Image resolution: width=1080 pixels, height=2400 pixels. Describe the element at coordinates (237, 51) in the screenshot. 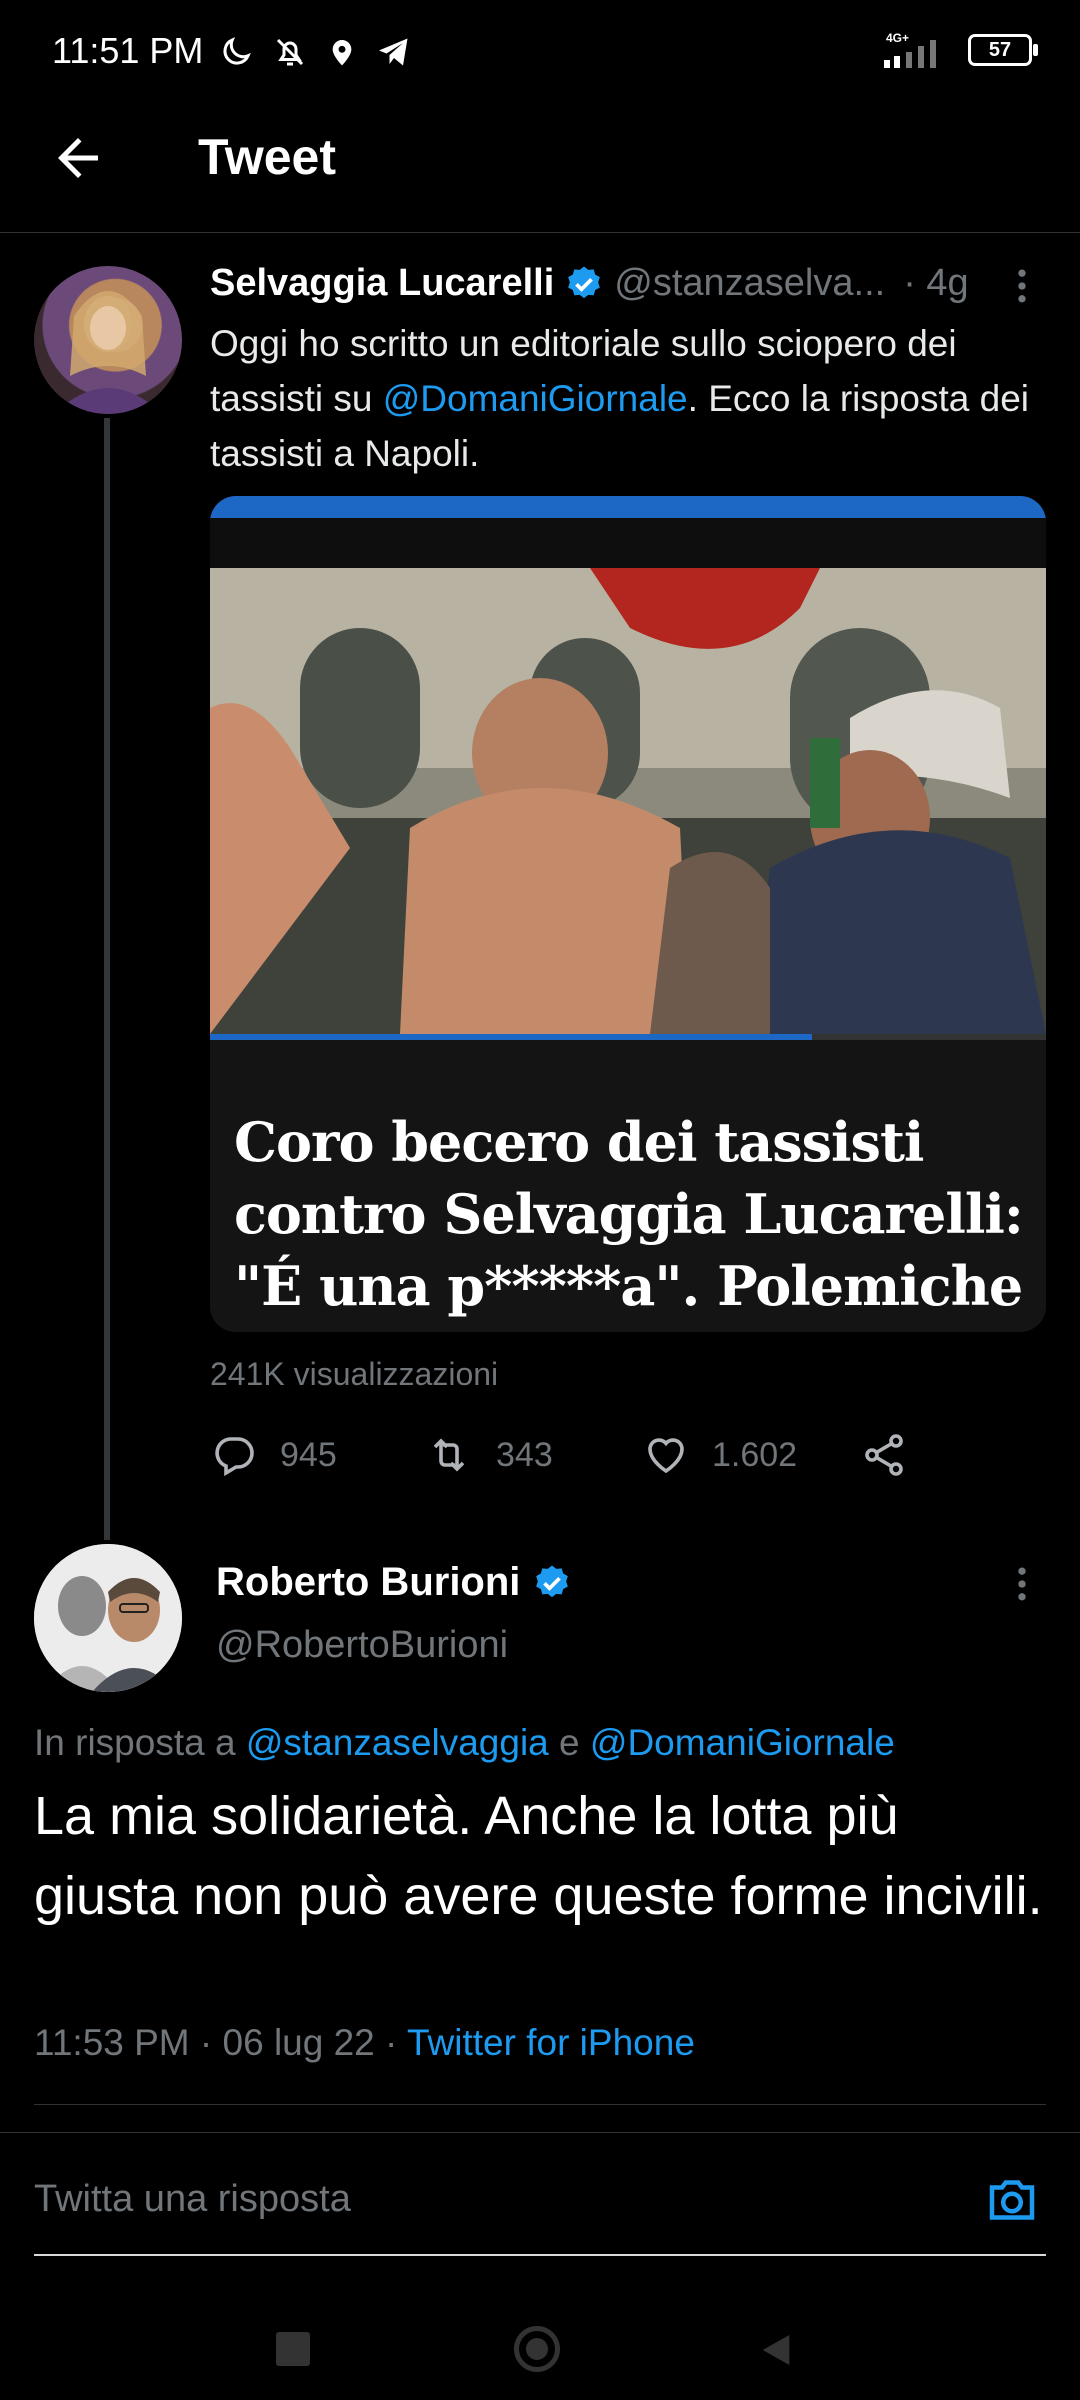

I see `moon-icon` at that location.